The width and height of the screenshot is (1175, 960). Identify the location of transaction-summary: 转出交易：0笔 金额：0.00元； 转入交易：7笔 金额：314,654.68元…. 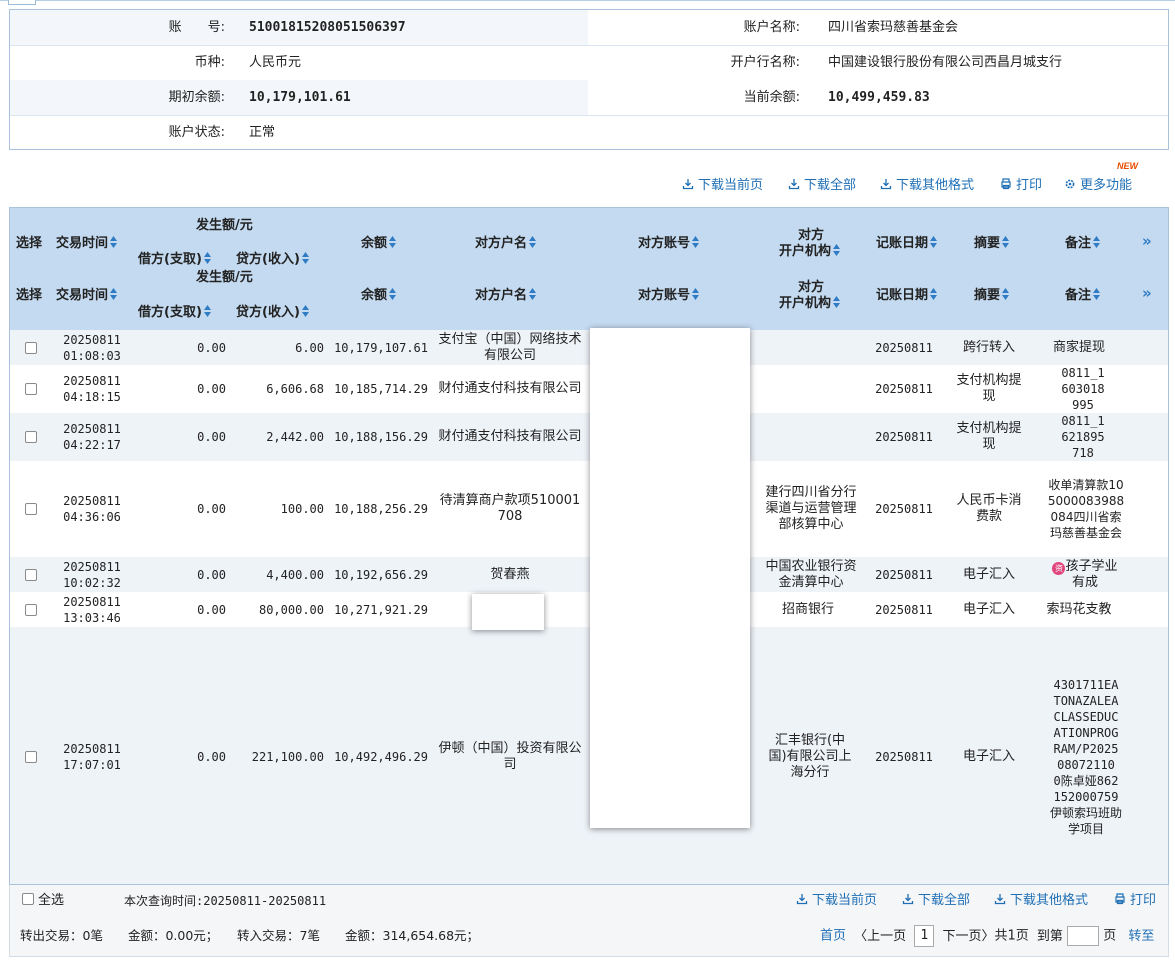
(250, 935).